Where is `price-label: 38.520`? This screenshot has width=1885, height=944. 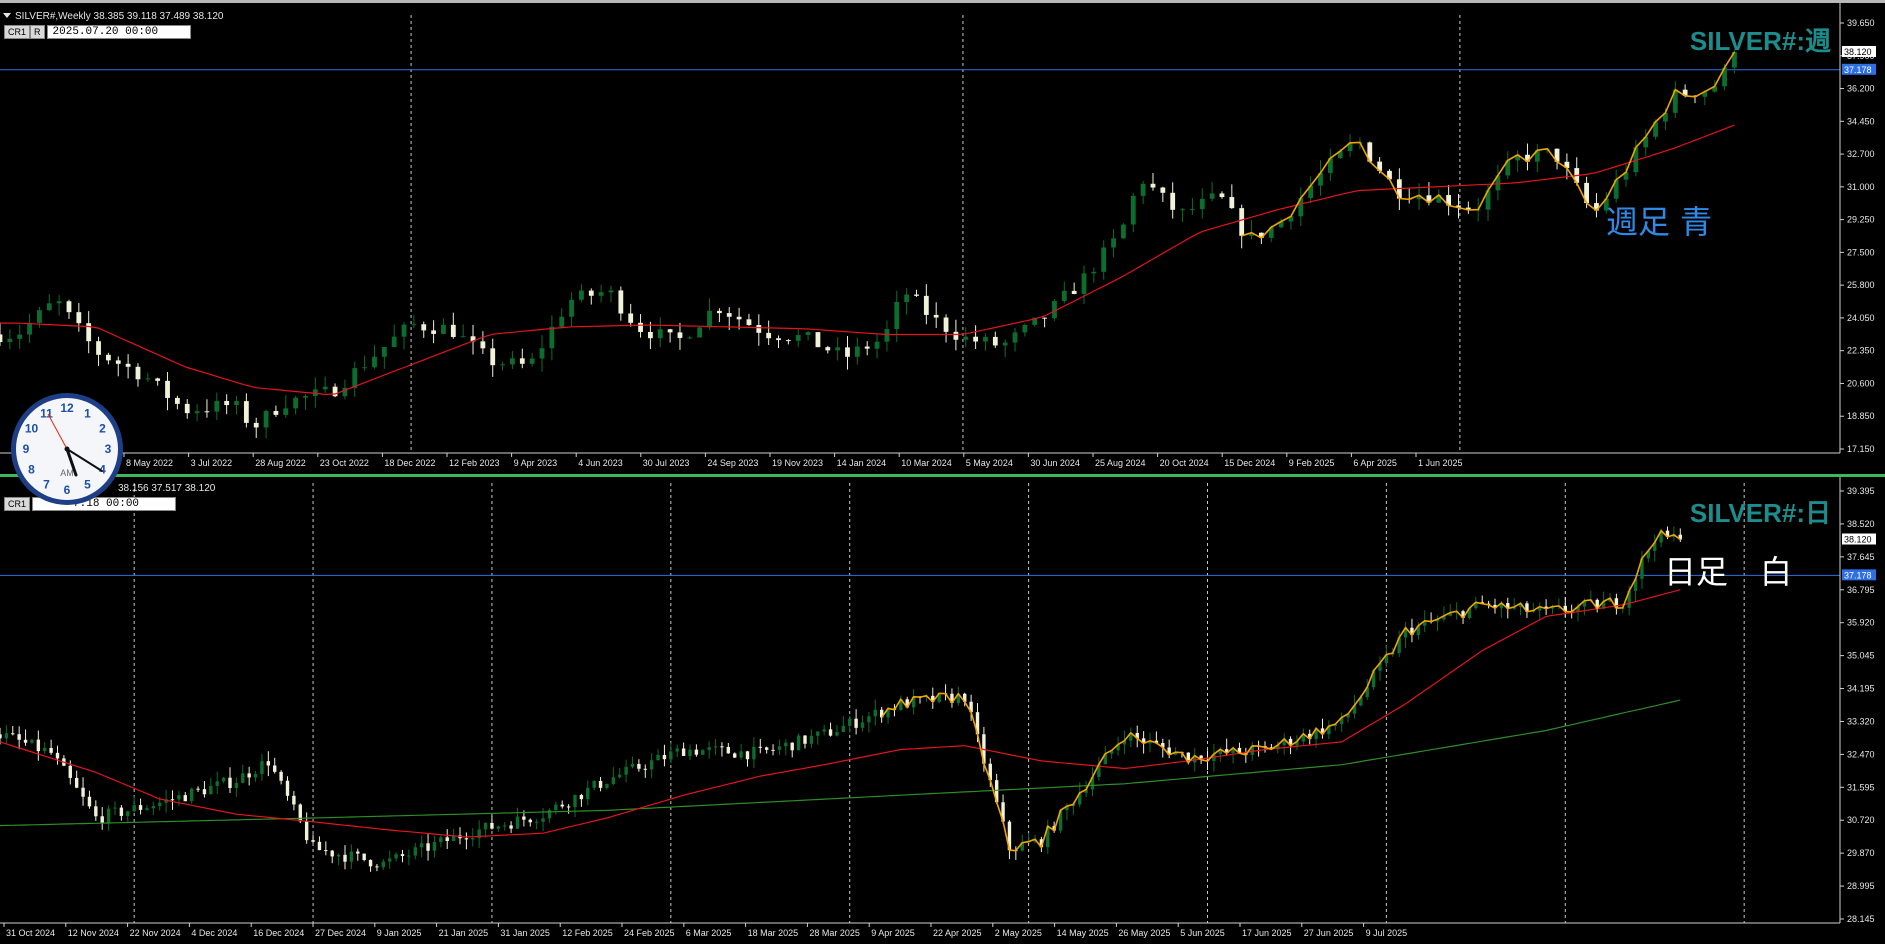
price-label: 38.520 is located at coordinates (1861, 524).